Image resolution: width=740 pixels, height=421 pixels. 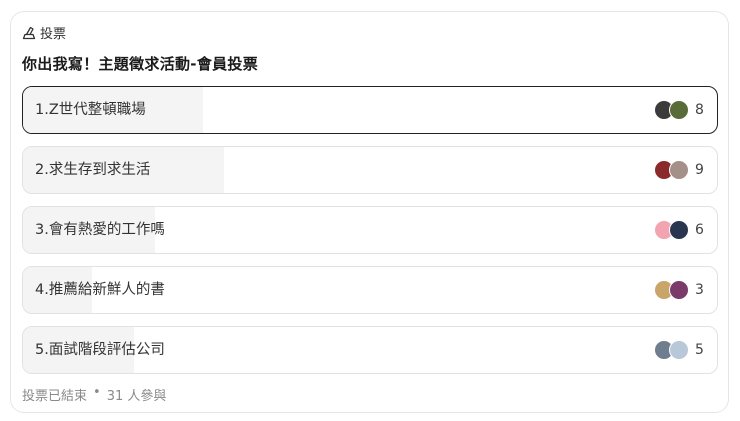 What do you see at coordinates (370, 110) in the screenshot?
I see `poll-option-1: 1.Z世代整頓職場 8` at bounding box center [370, 110].